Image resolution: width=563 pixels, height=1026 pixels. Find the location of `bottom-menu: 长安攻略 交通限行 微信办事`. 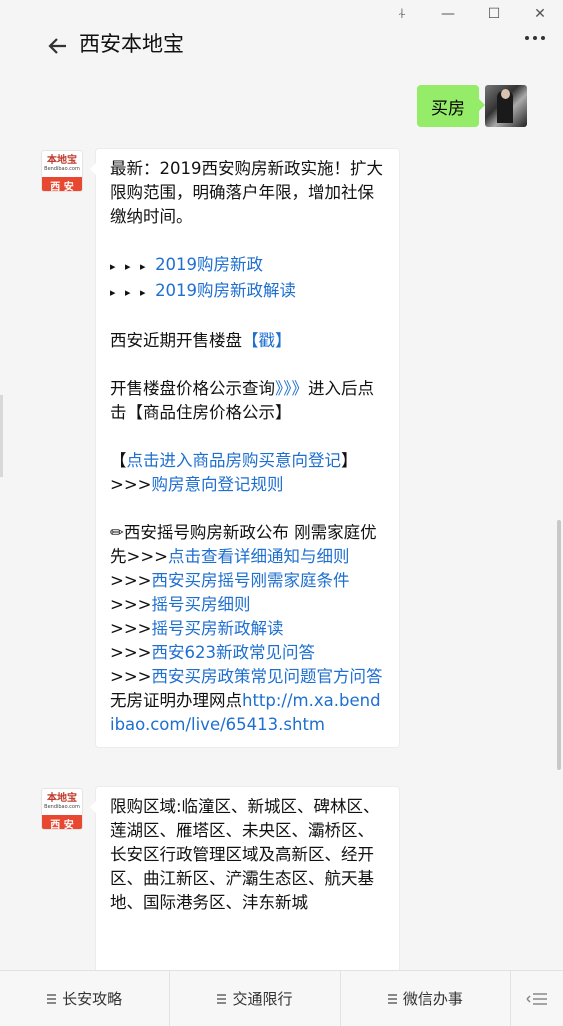

bottom-menu: 长安攻略 交通限行 微信办事 is located at coordinates (281, 998).